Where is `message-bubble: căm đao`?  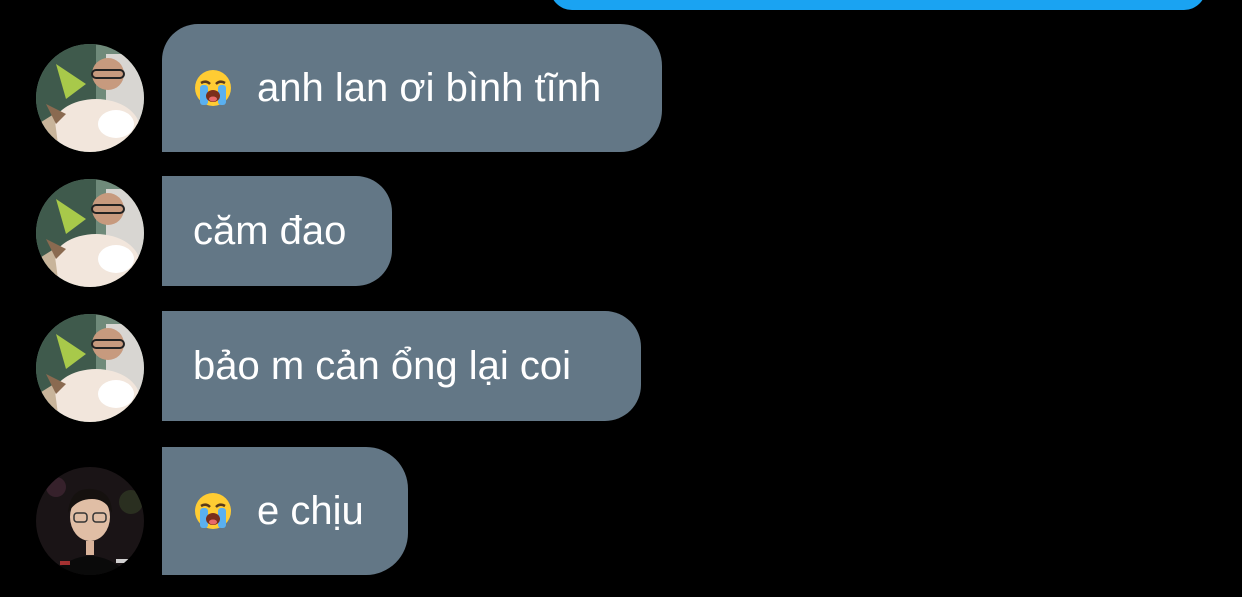 message-bubble: căm đao is located at coordinates (277, 231).